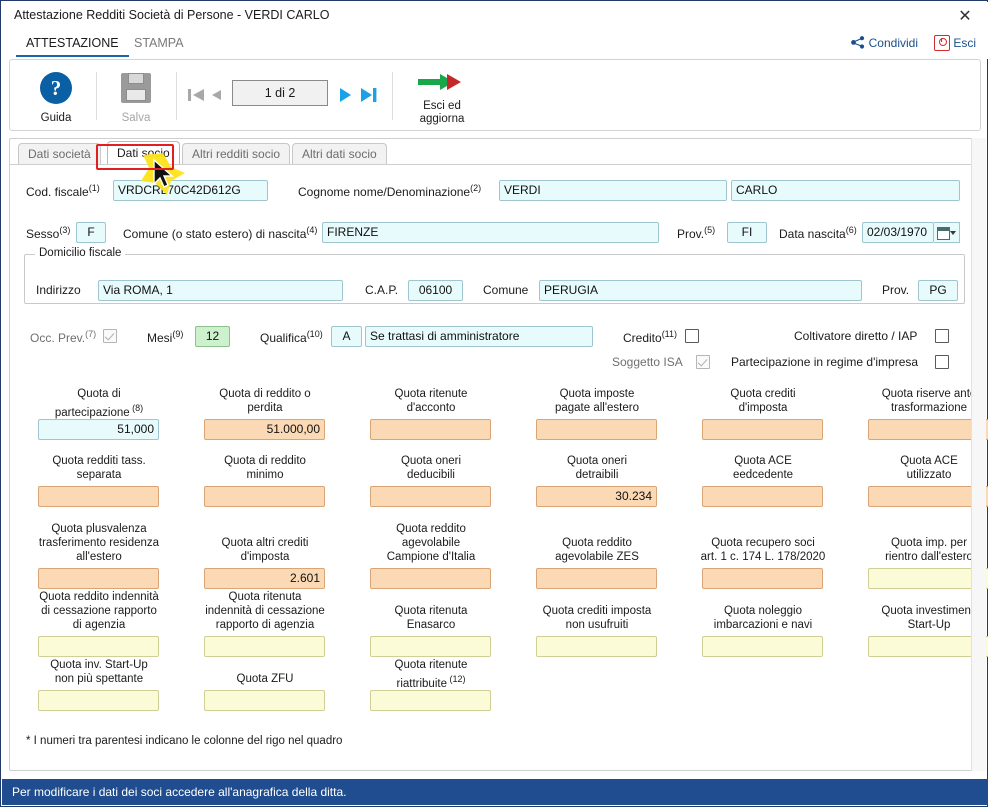 The image size is (988, 807). I want to click on tab-strip-divider, so click(495, 164).